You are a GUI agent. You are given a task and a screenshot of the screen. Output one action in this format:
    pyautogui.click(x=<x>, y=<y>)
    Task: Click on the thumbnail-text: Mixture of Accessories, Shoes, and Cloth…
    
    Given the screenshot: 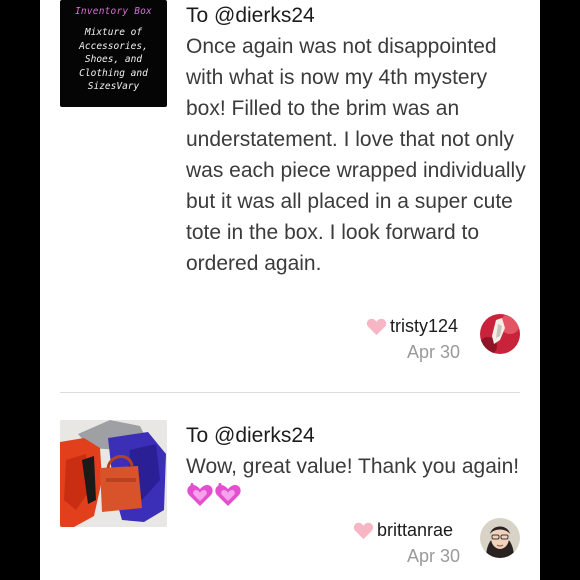 What is the action you would take?
    pyautogui.click(x=113, y=59)
    